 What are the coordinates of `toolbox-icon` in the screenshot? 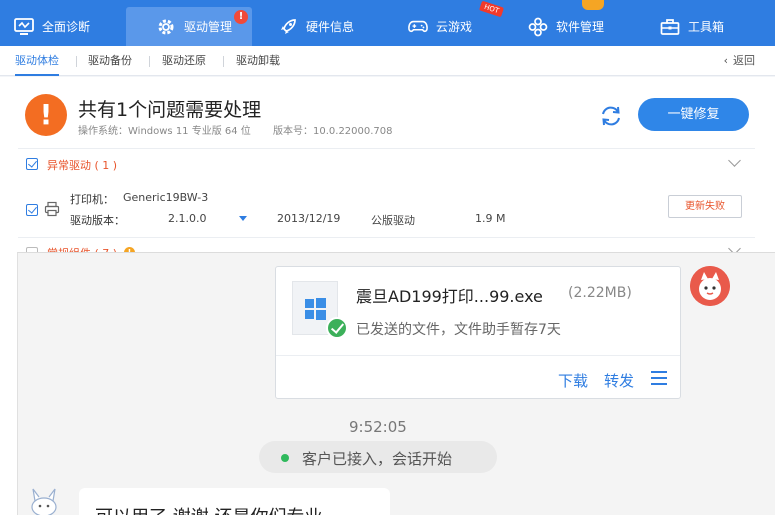 It's located at (670, 27).